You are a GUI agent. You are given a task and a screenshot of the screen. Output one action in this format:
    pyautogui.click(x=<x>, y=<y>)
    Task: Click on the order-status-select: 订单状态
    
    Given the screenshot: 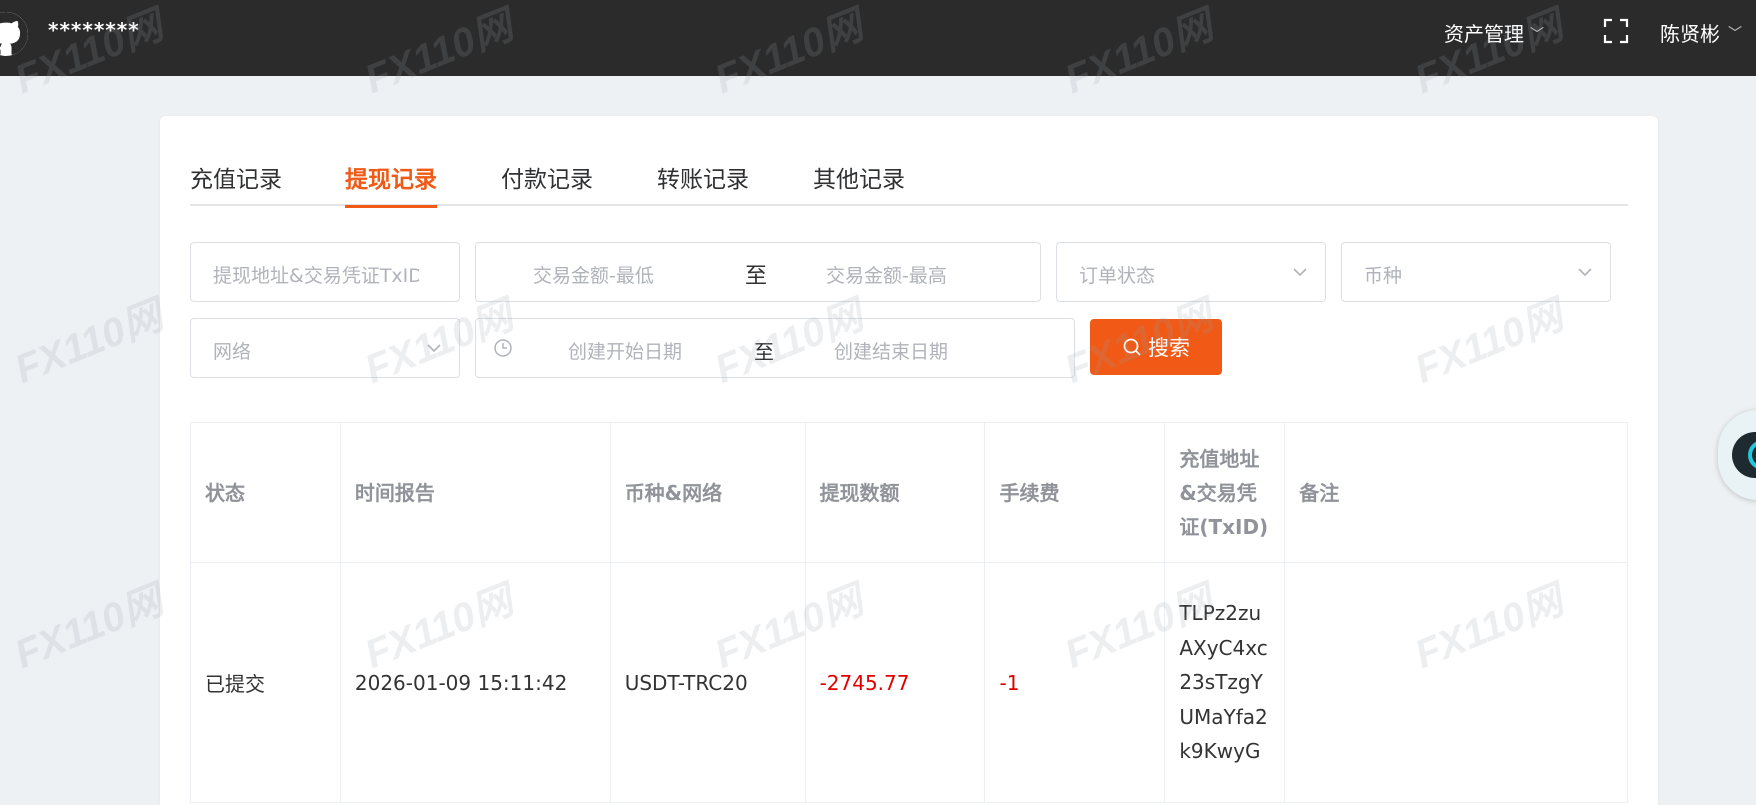 What is the action you would take?
    pyautogui.click(x=1191, y=272)
    